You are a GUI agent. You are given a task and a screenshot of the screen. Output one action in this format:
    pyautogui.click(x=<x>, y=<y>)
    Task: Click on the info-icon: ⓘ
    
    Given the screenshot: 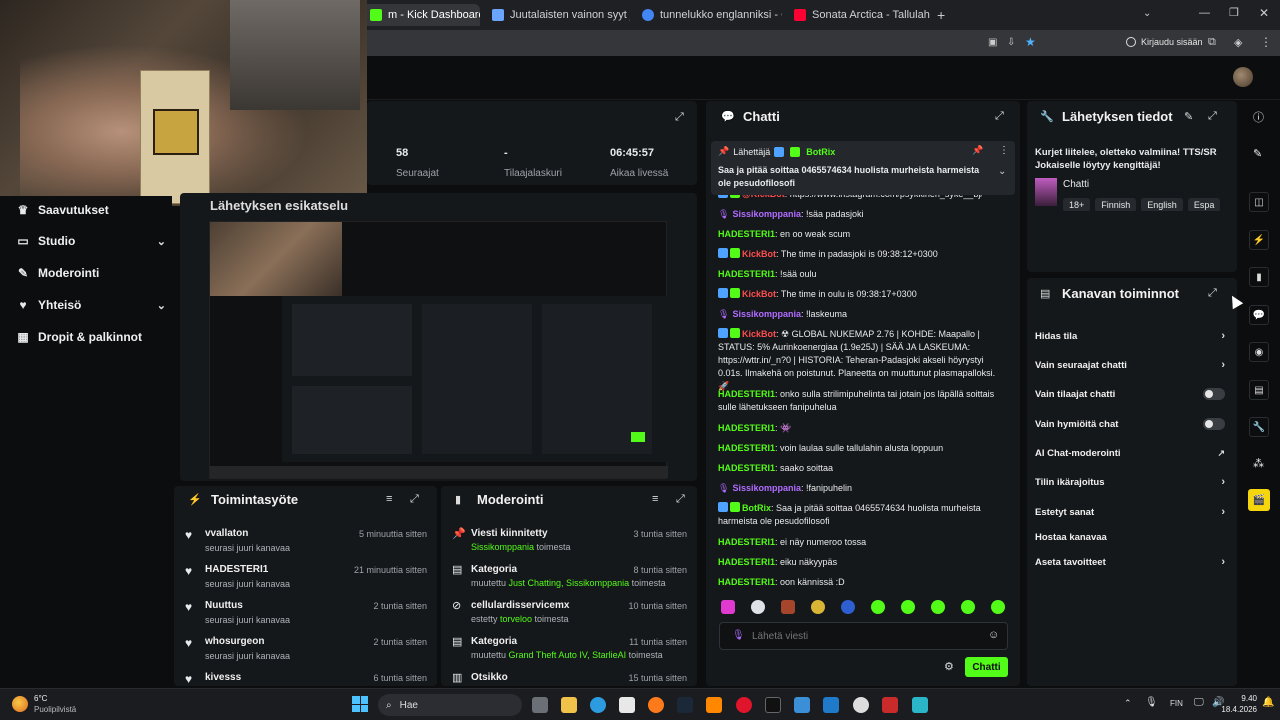 What is the action you would take?
    pyautogui.click(x=1258, y=117)
    